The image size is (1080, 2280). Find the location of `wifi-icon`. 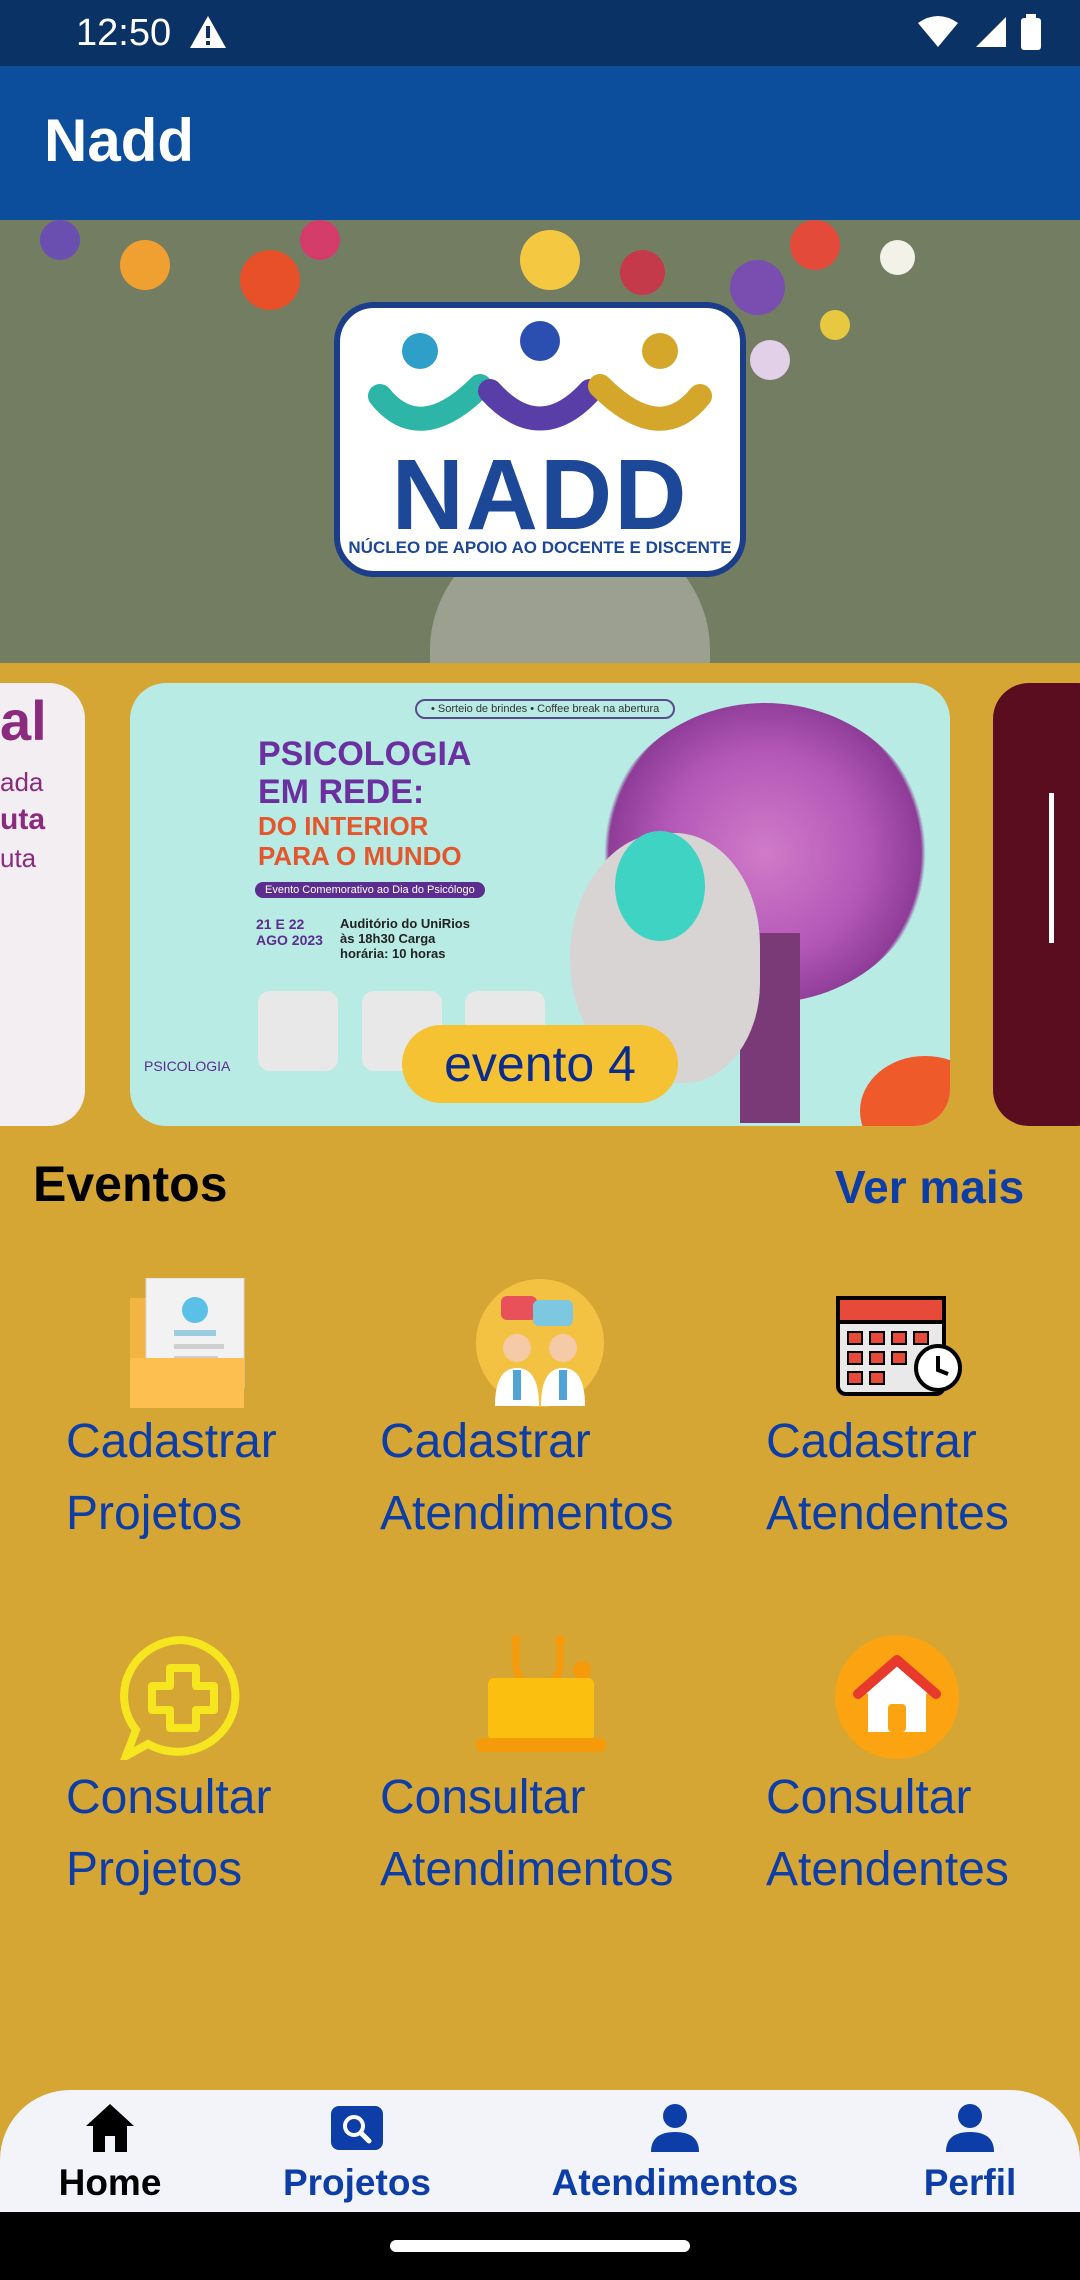

wifi-icon is located at coordinates (938, 31).